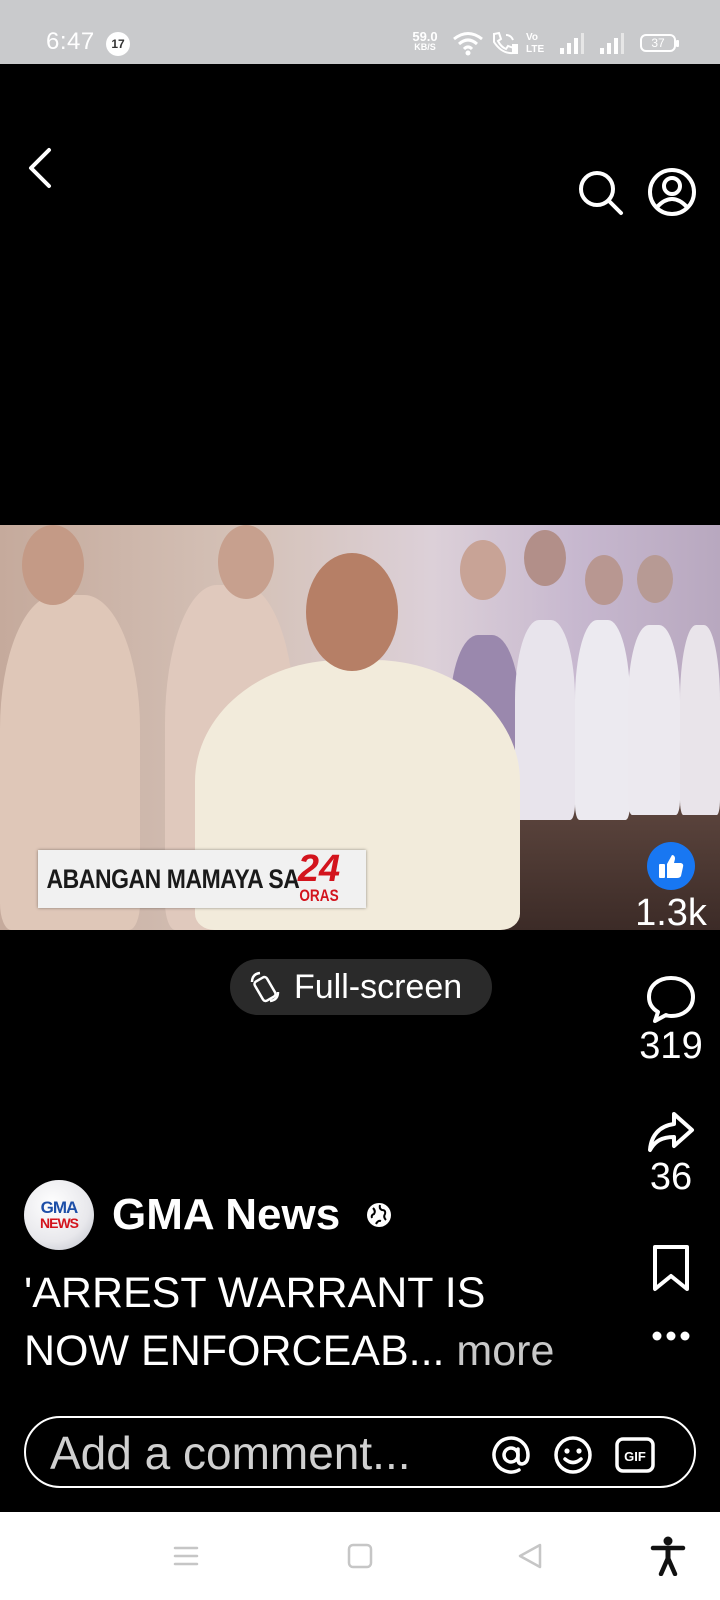  I want to click on 24-oras-logo: 24 ORAS, so click(319, 879).